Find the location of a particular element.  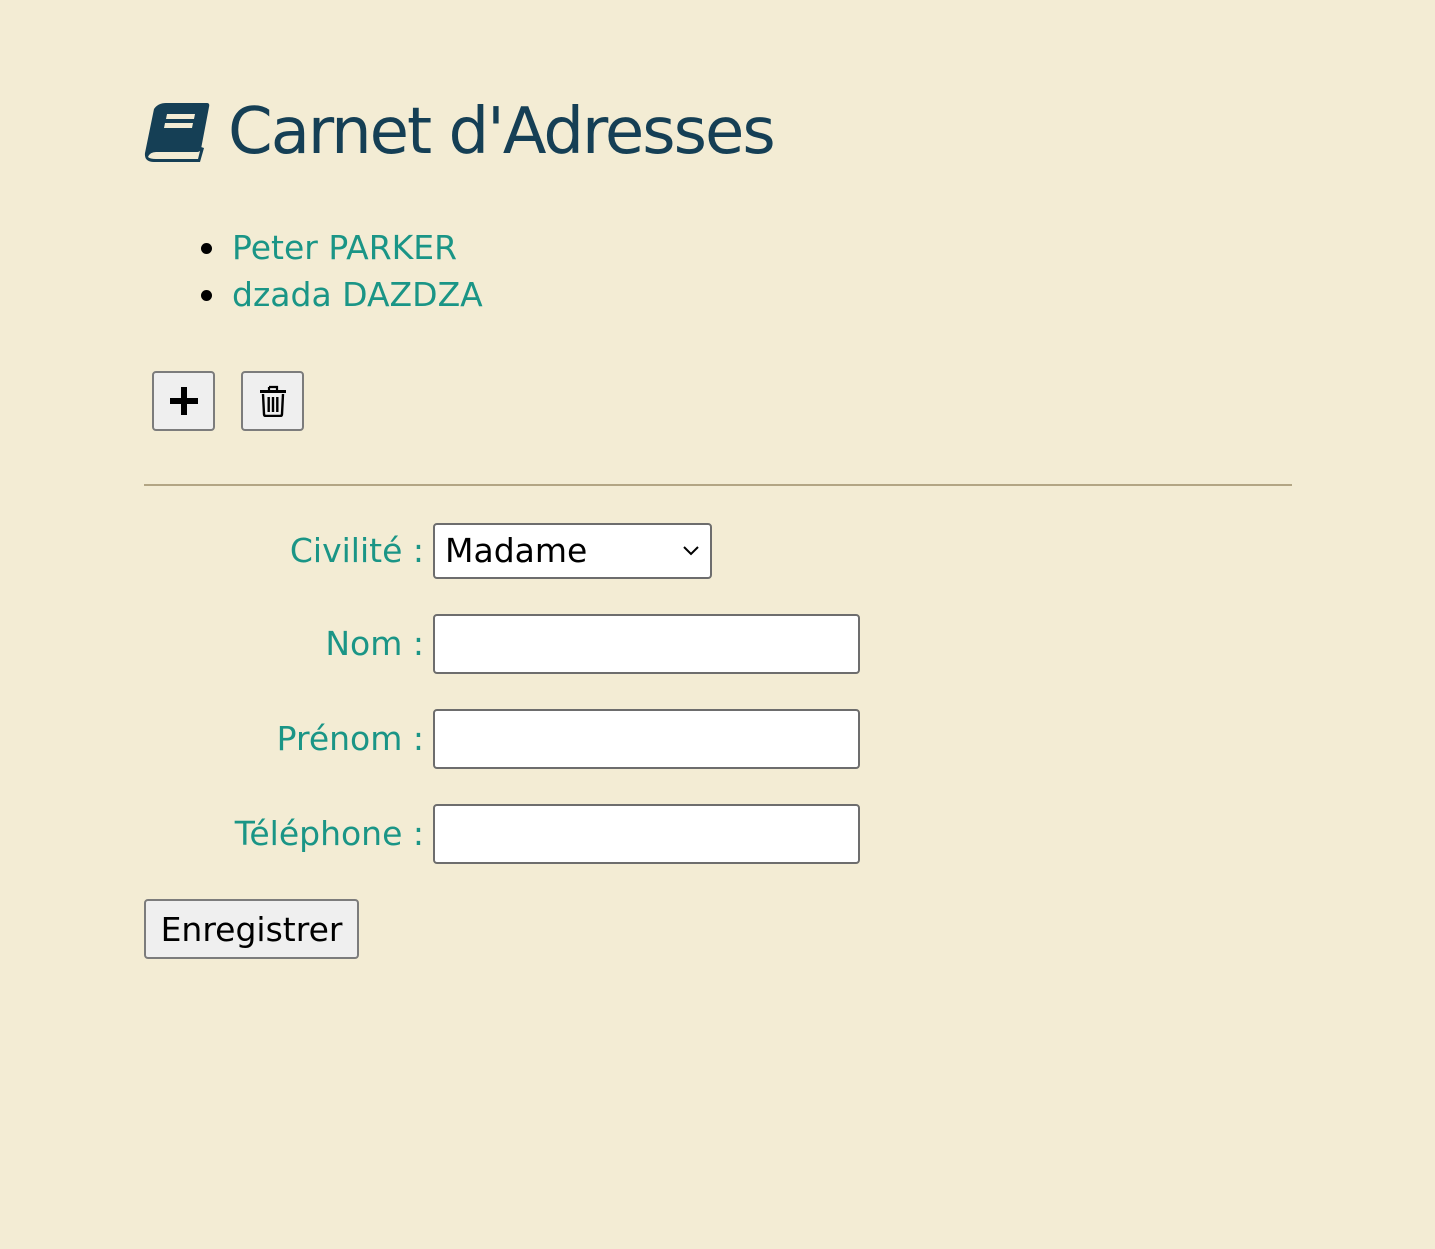

contact-list: Peter PARKER dzada DAZDZA is located at coordinates (341, 271).